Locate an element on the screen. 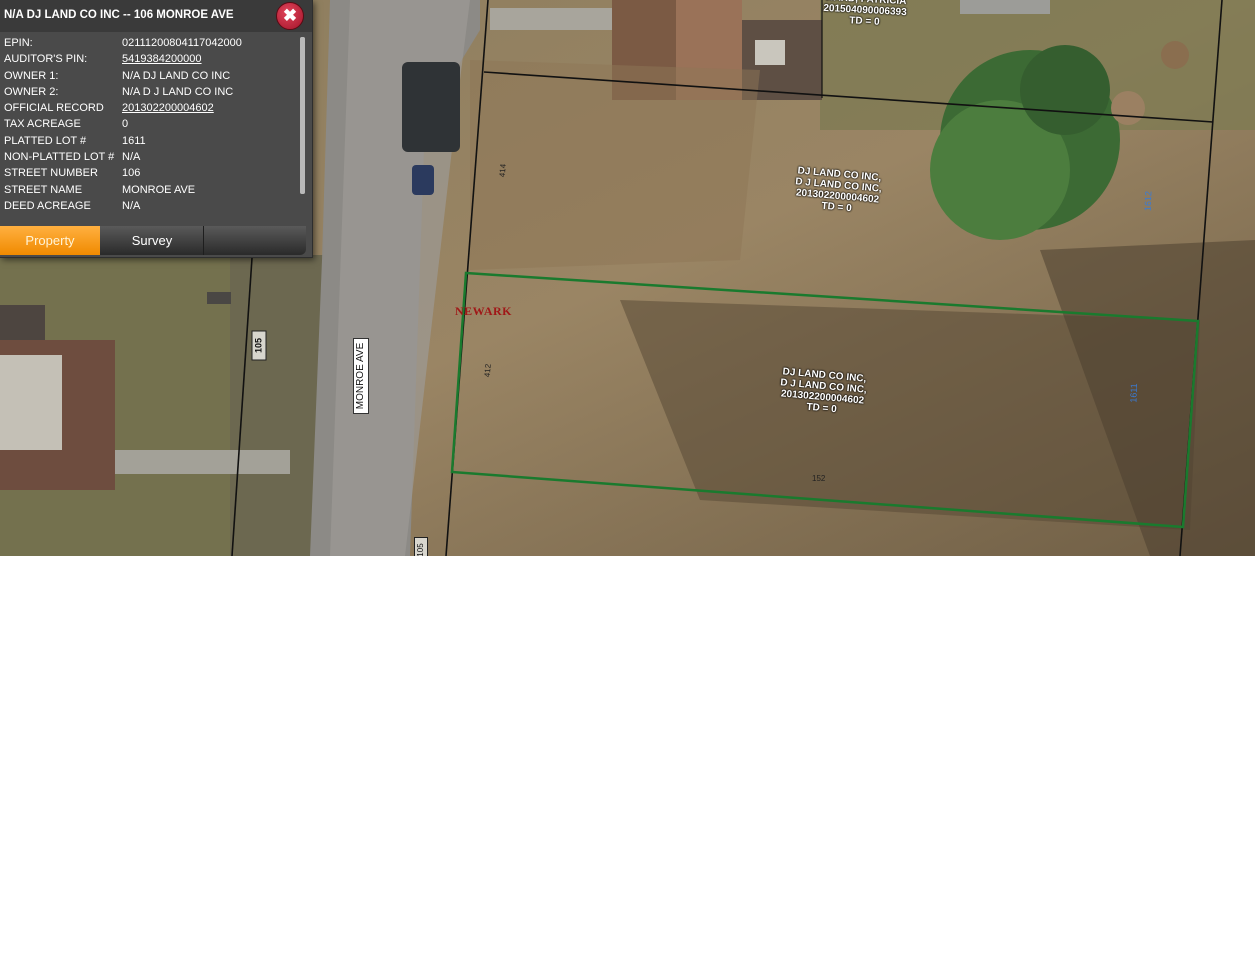 The height and width of the screenshot is (960, 1255). small-shed is located at coordinates (219, 298).